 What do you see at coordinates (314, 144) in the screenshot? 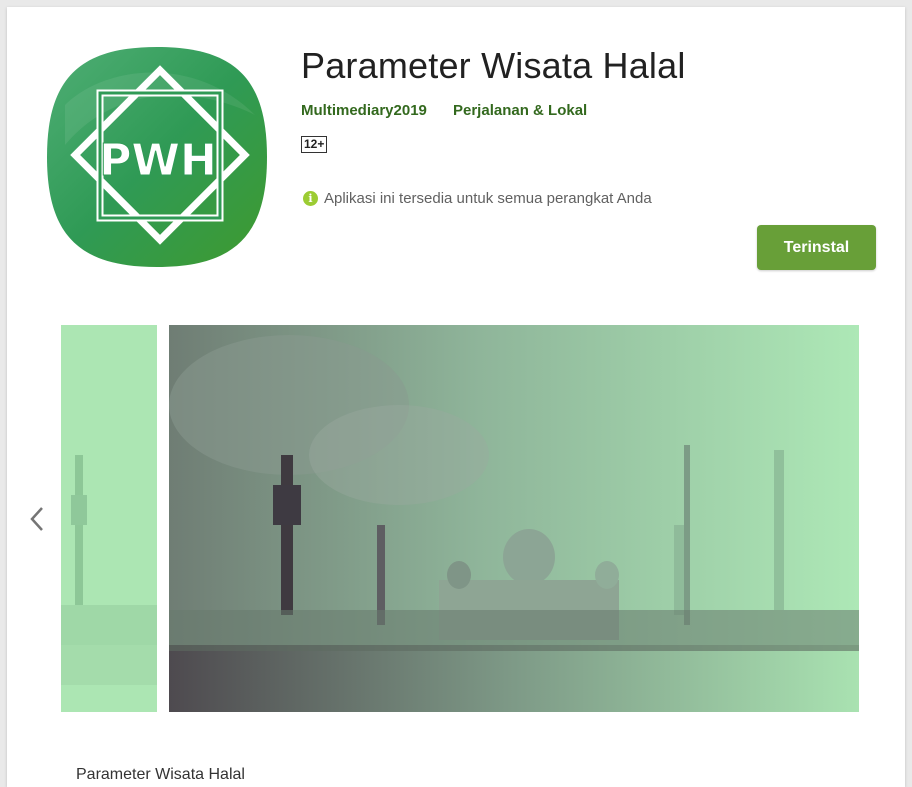
I see `content-rating-badge: 12+` at bounding box center [314, 144].